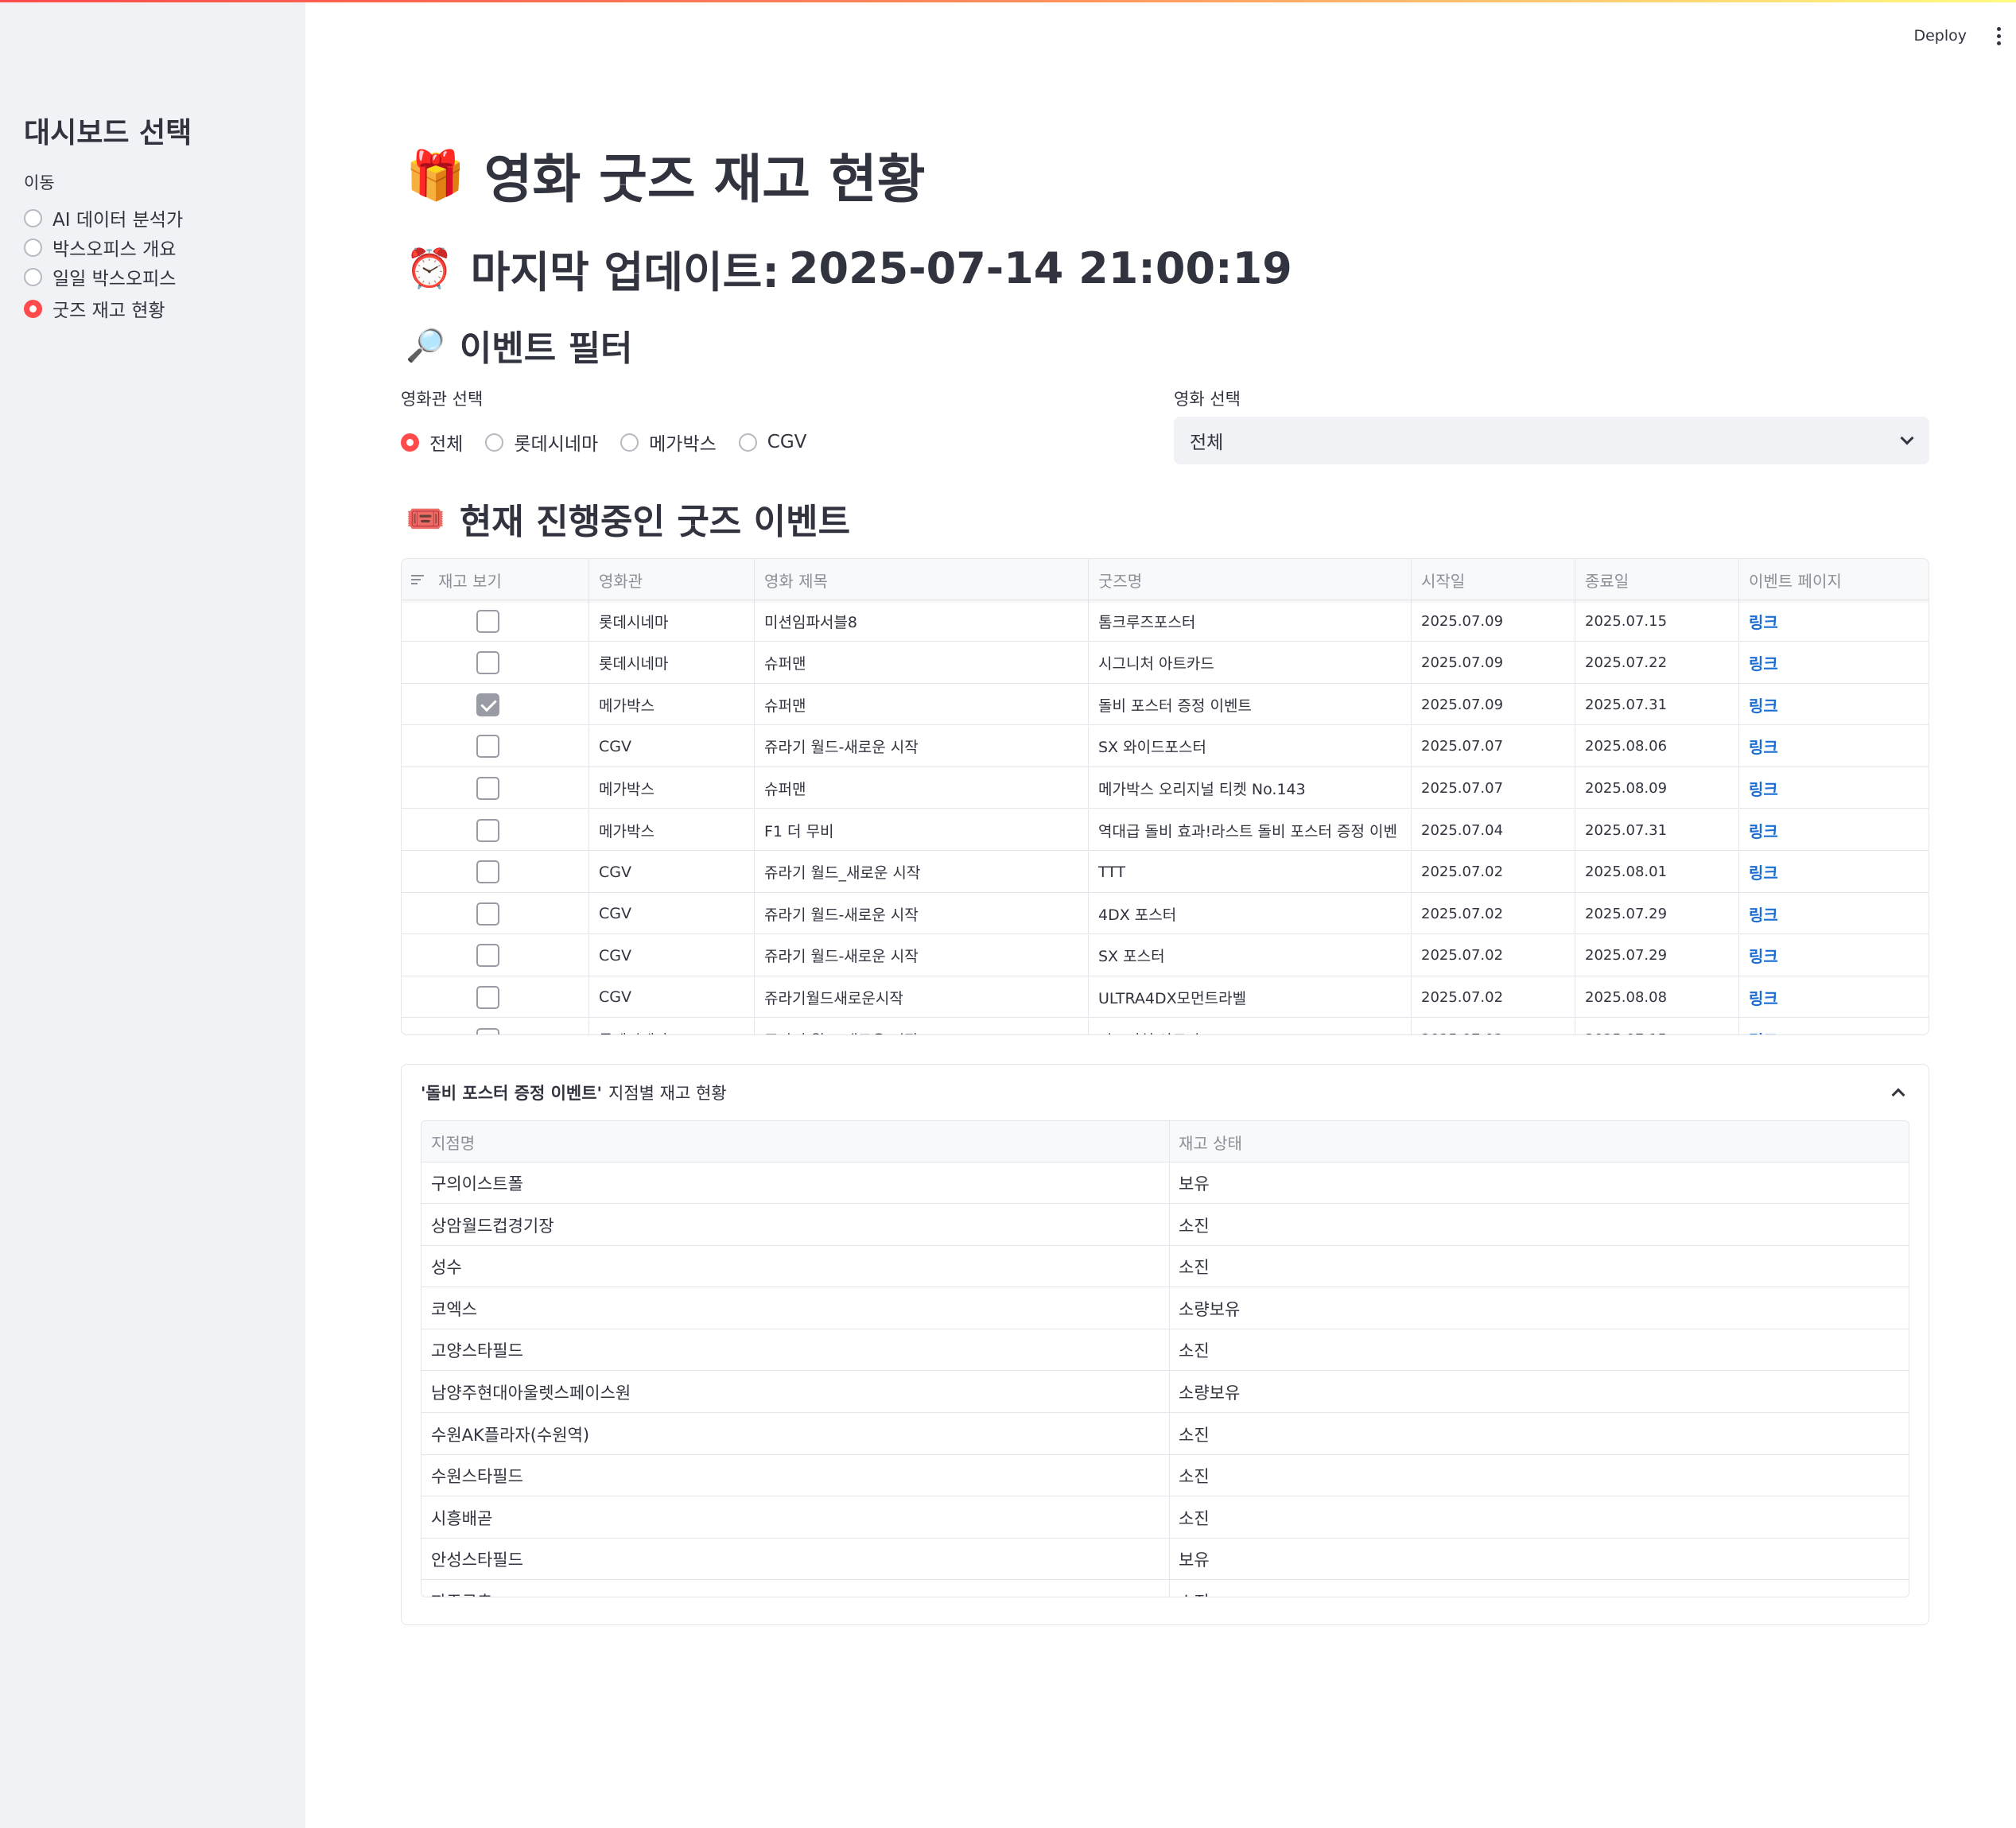  I want to click on start-cell: 2025.07.09, so click(1493, 705).